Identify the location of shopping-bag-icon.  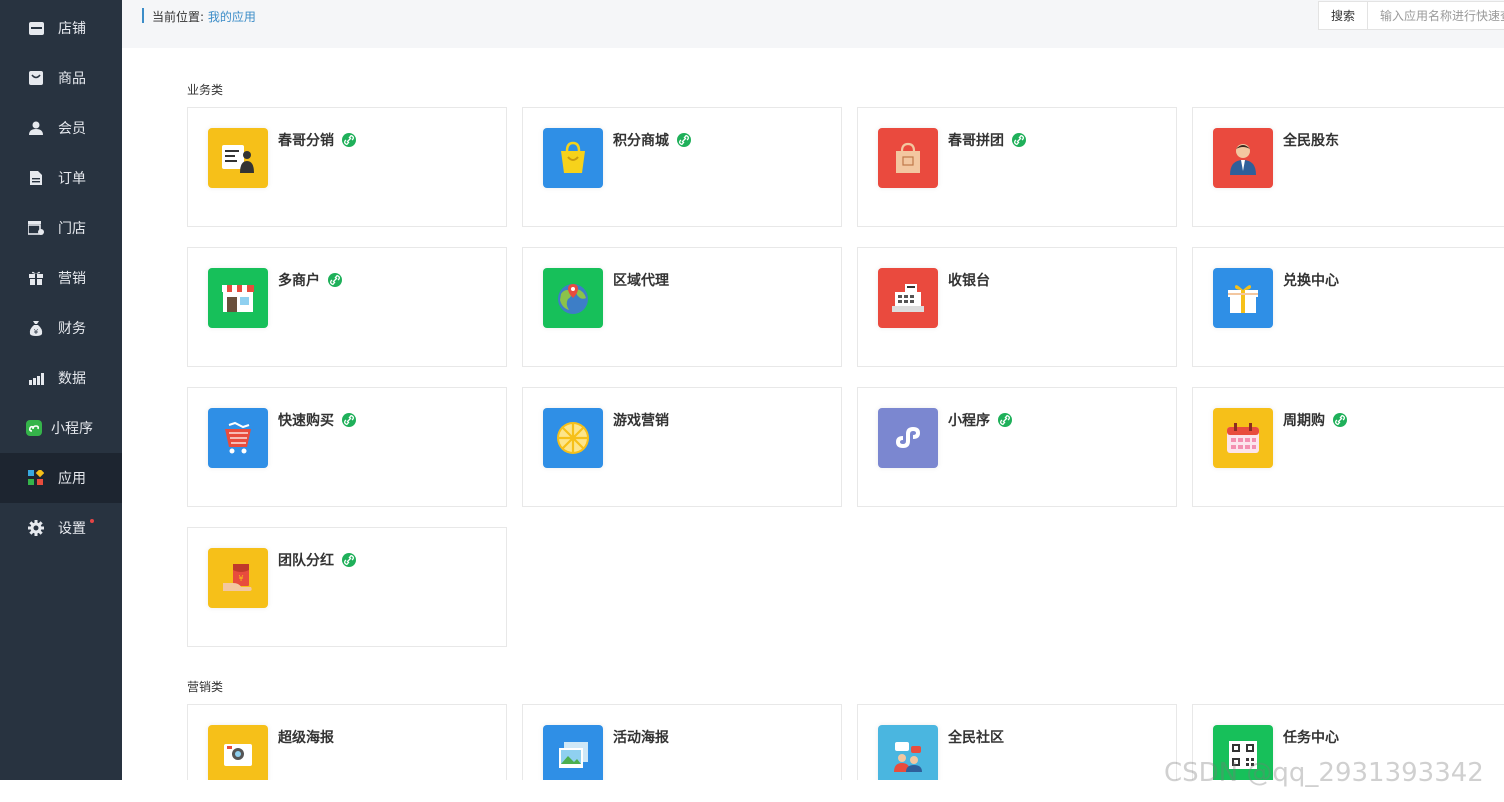
(573, 158).